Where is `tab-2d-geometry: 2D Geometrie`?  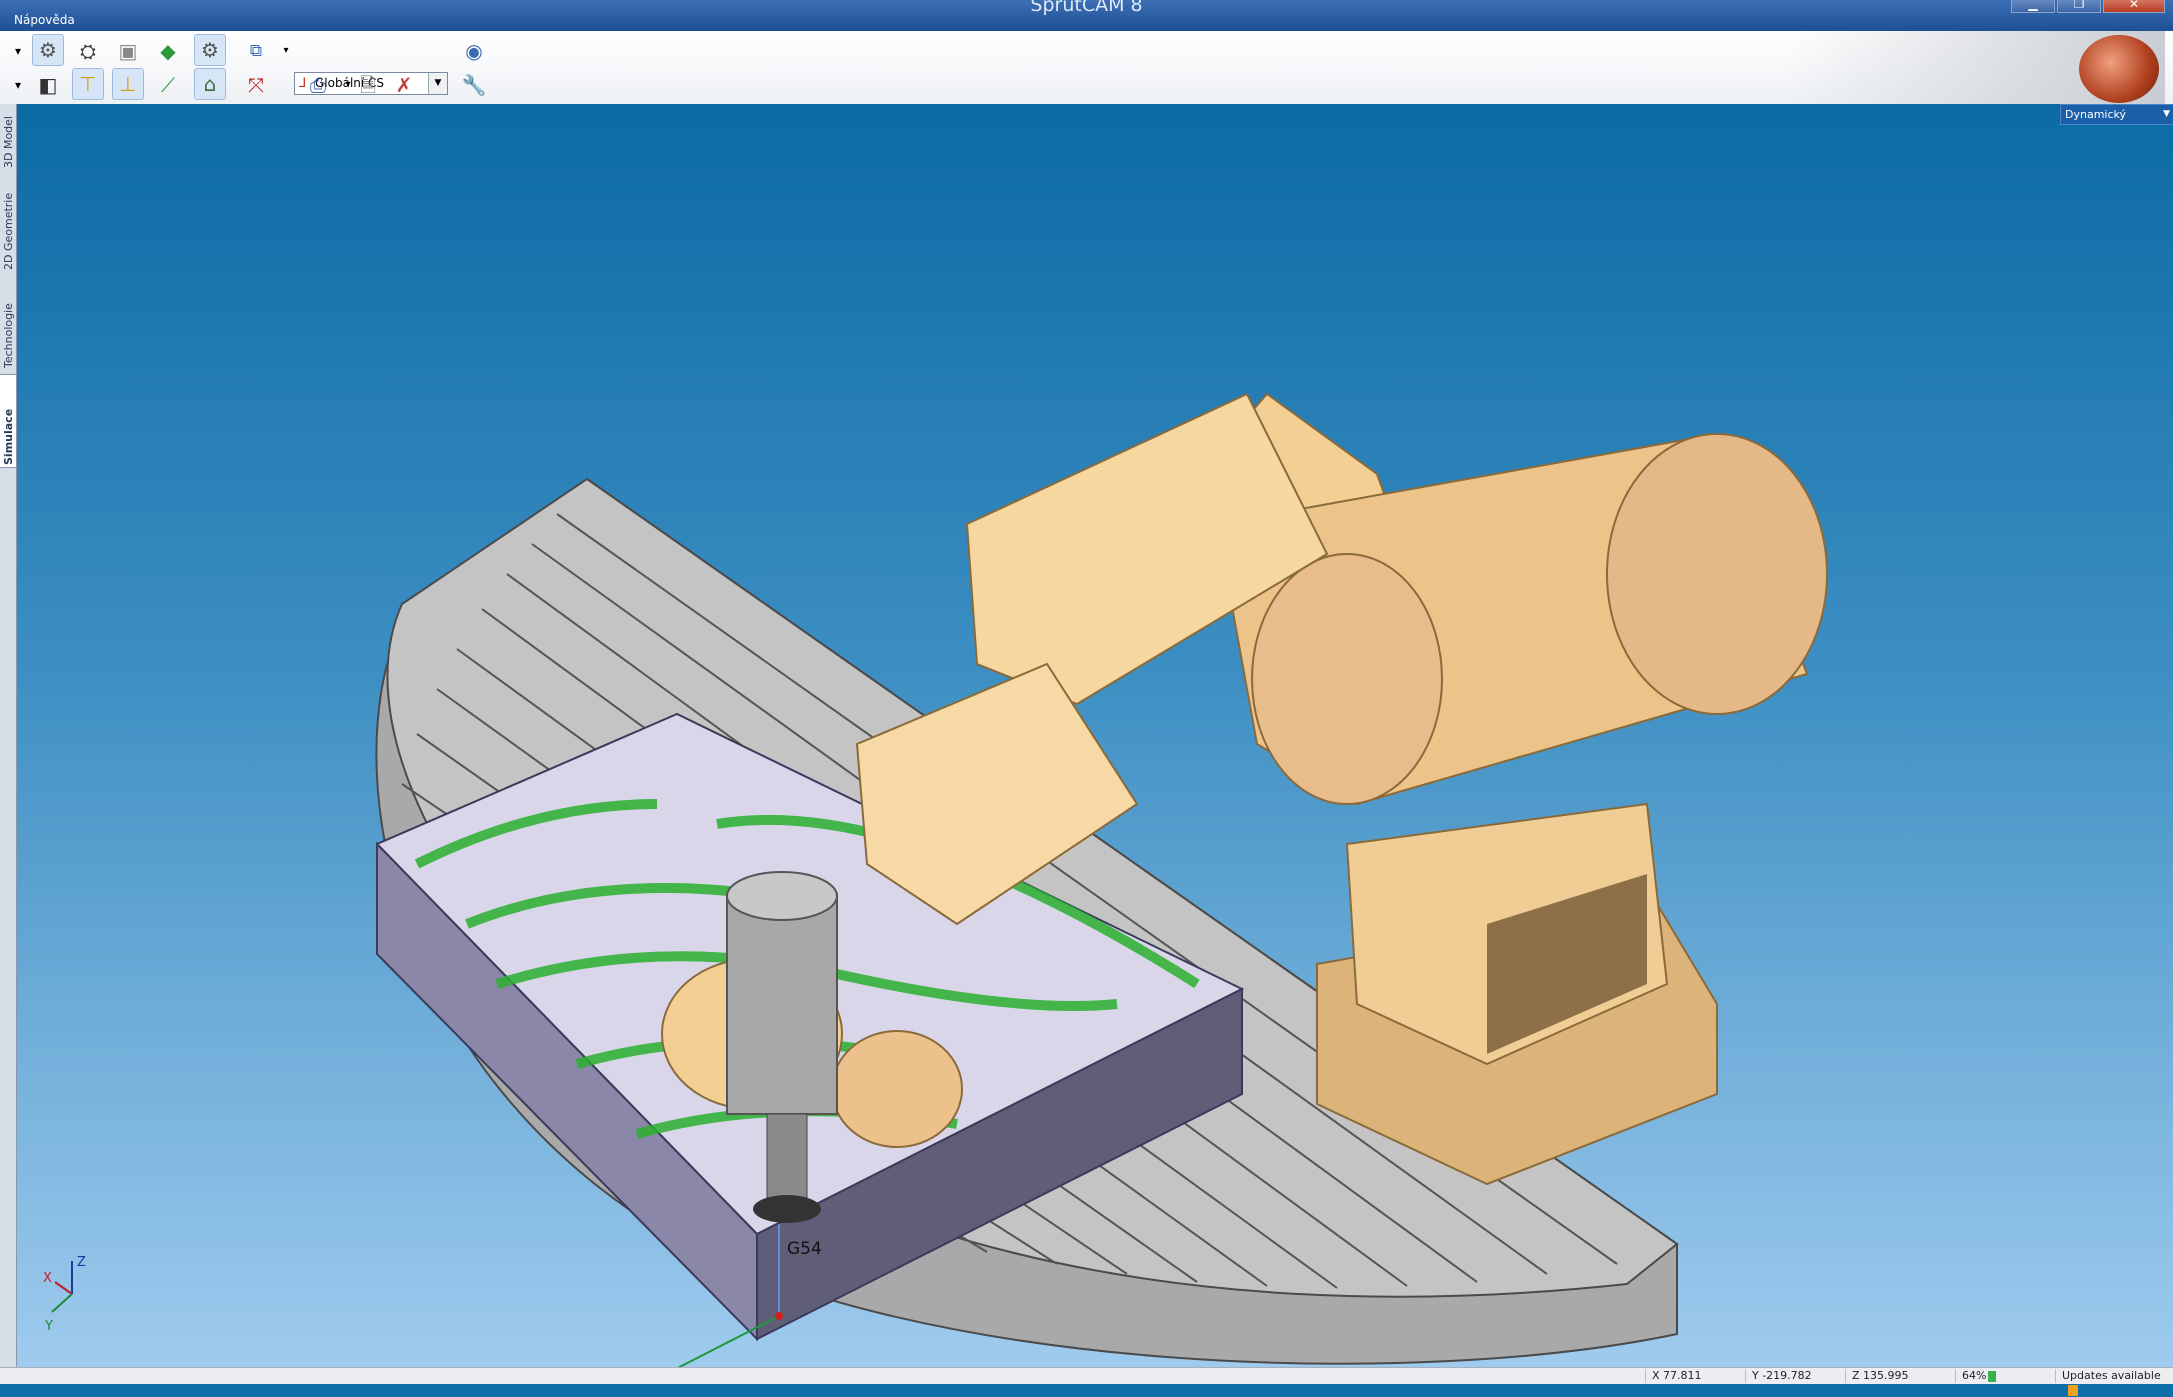
tab-2d-geometry: 2D Geometrie is located at coordinates (8, 222).